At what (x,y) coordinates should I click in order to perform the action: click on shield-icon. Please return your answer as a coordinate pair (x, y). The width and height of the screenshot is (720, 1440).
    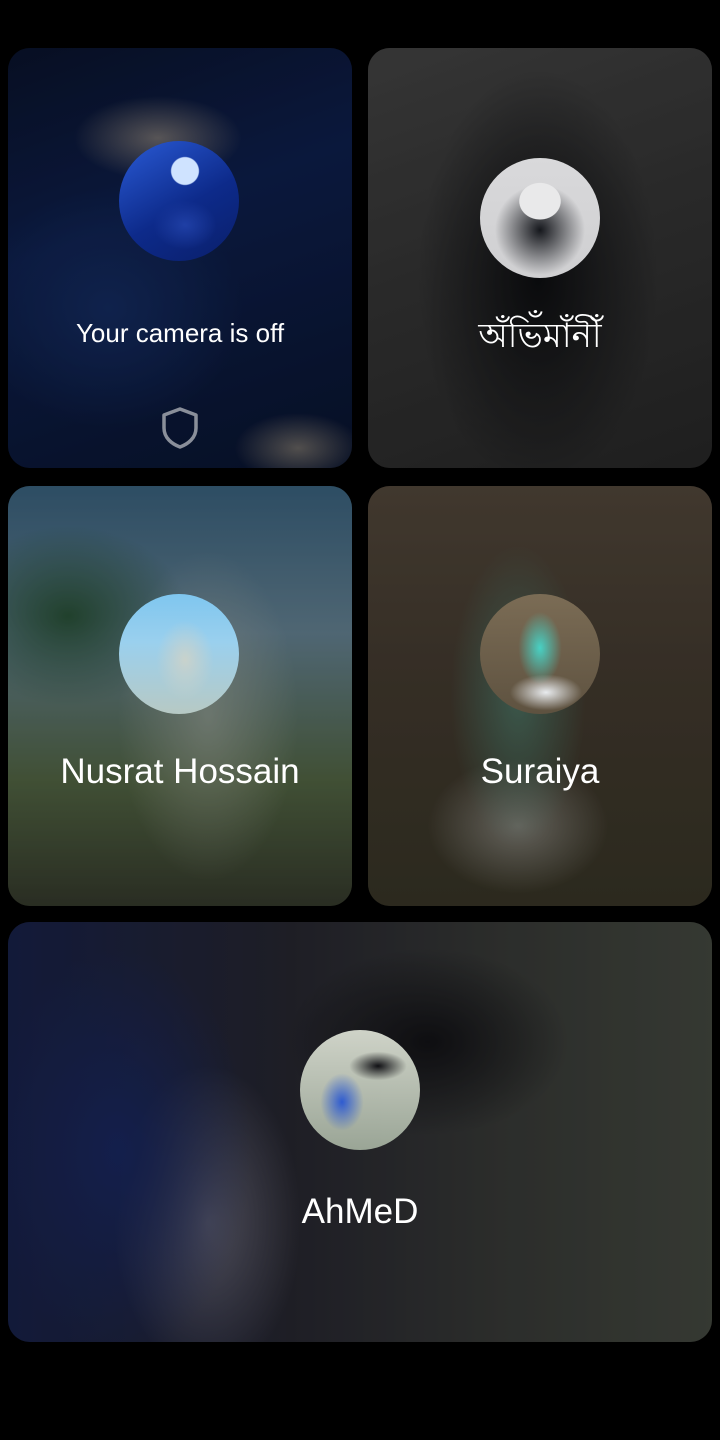
    Looking at the image, I should click on (180, 428).